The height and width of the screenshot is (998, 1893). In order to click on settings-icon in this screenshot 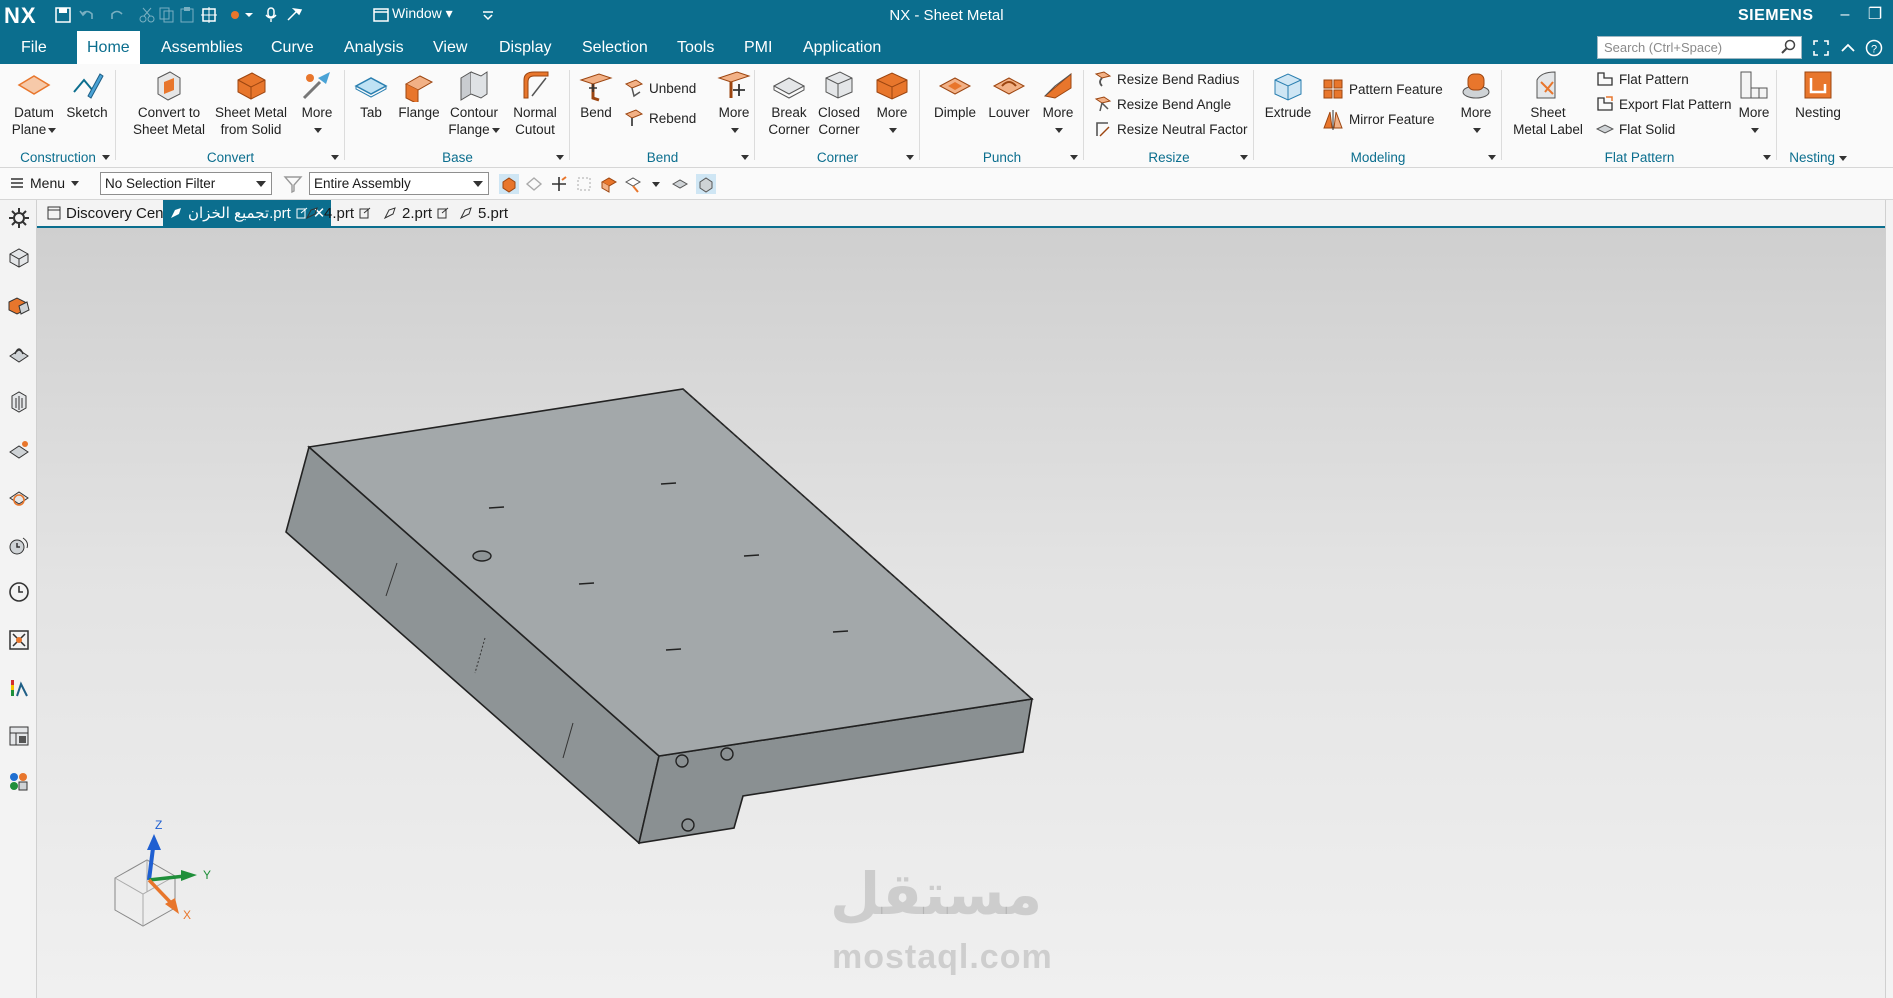, I will do `click(19, 218)`.